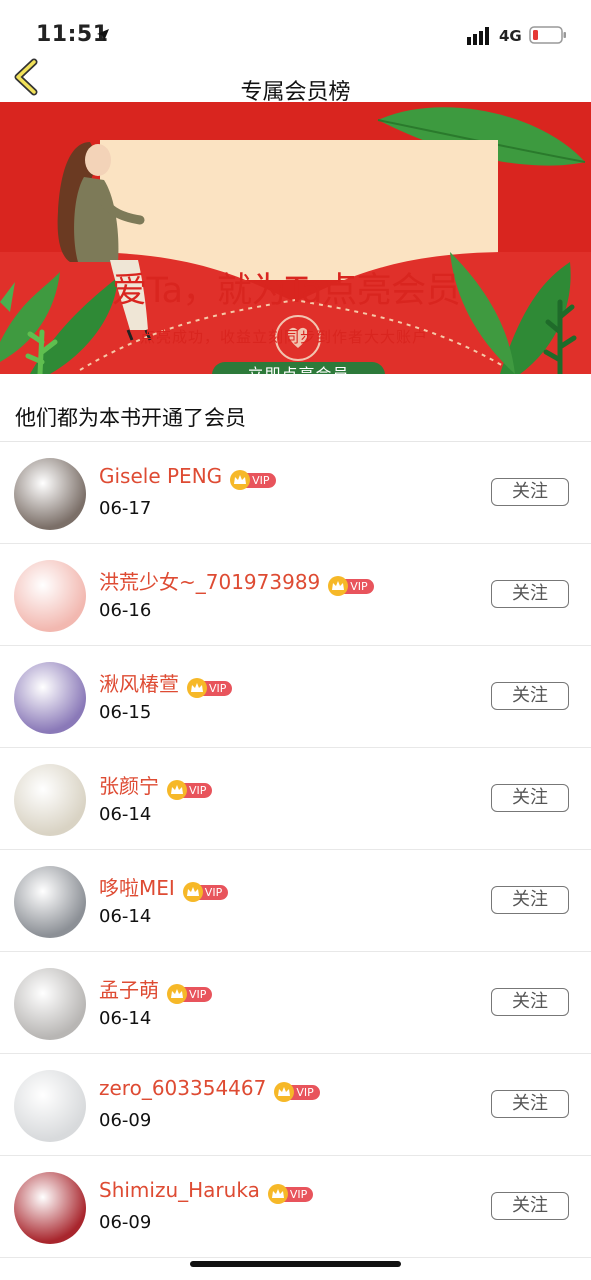  Describe the element at coordinates (295, 799) in the screenshot. I see `list-item: 张颜宁 VIP 06-14 关注` at that location.